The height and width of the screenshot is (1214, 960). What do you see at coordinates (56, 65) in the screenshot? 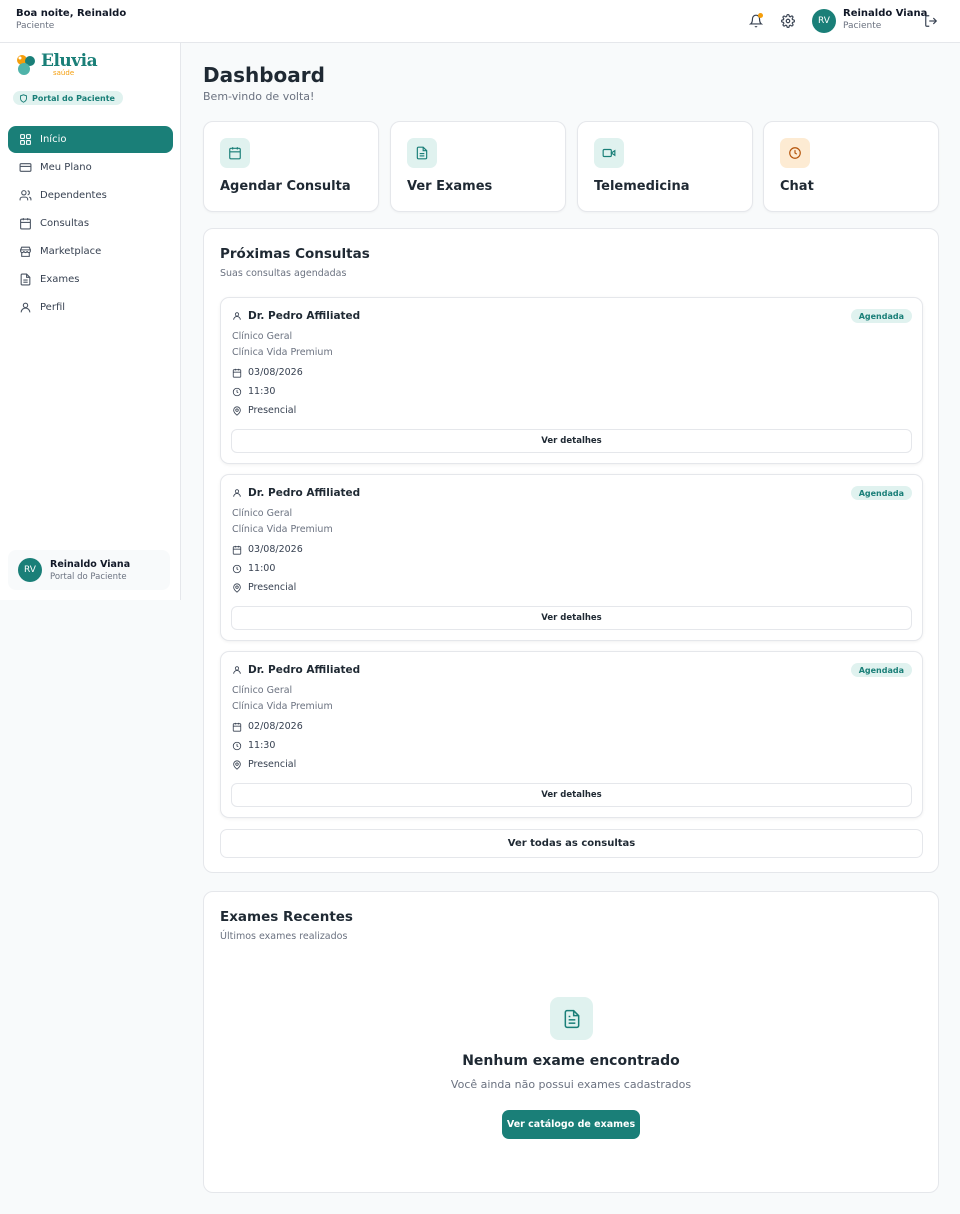
I see `logo: Eluvia saúde` at bounding box center [56, 65].